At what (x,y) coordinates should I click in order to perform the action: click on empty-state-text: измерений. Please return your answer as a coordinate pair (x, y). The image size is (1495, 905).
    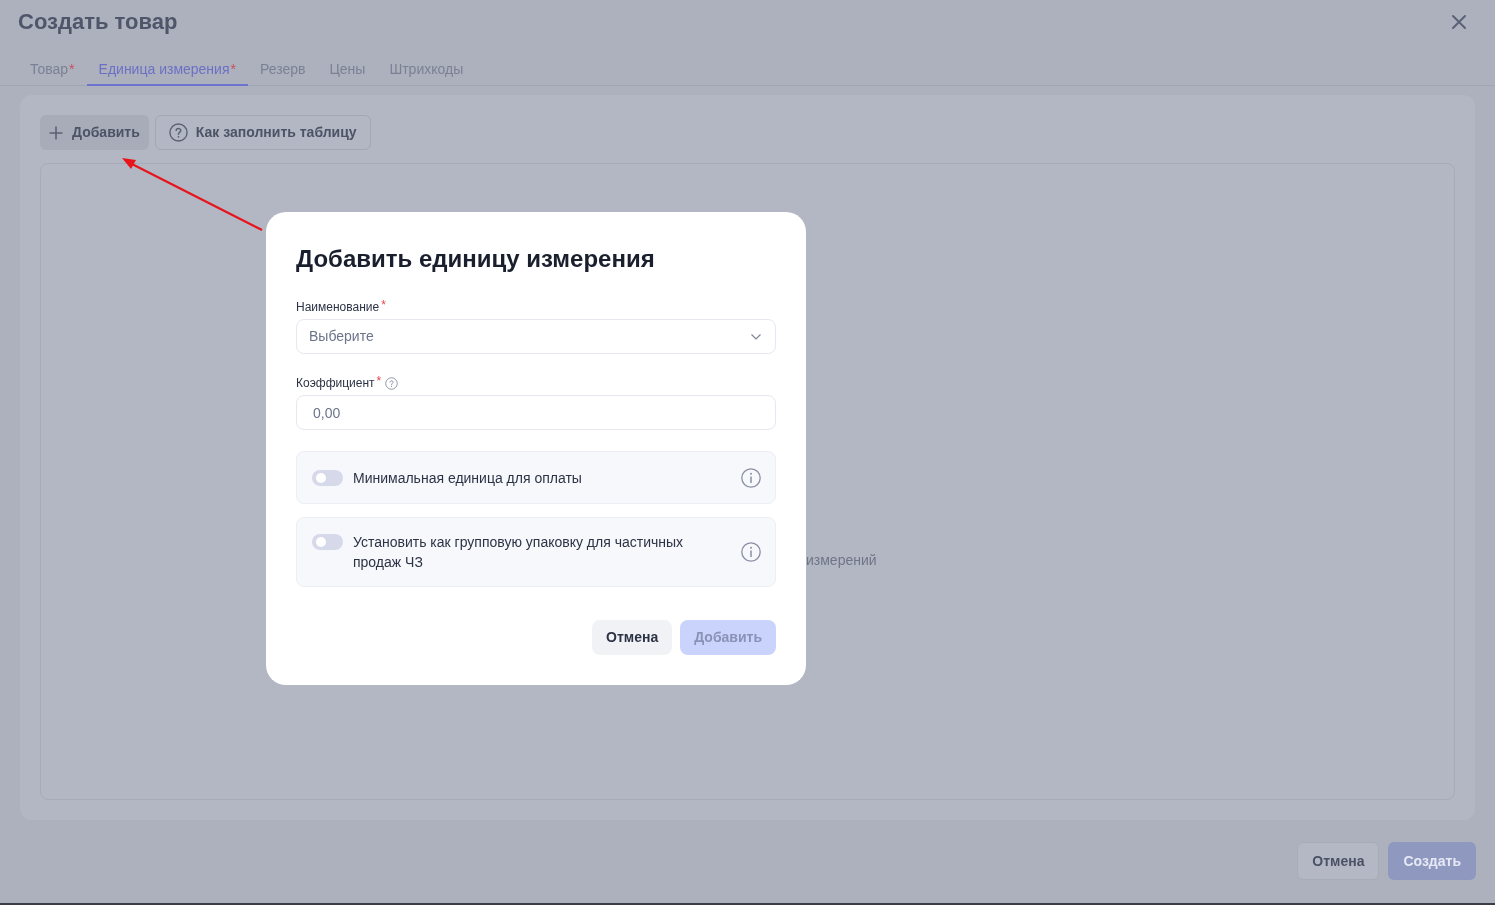
    Looking at the image, I should click on (841, 560).